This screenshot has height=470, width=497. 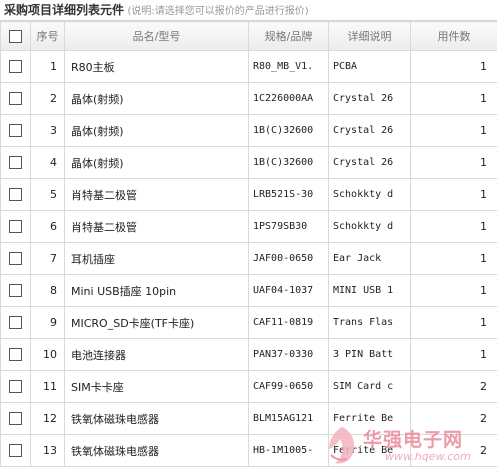 I want to click on table-row: 7 耳机插座 JAF00-0650 Ear Jack 1, so click(x=248, y=258).